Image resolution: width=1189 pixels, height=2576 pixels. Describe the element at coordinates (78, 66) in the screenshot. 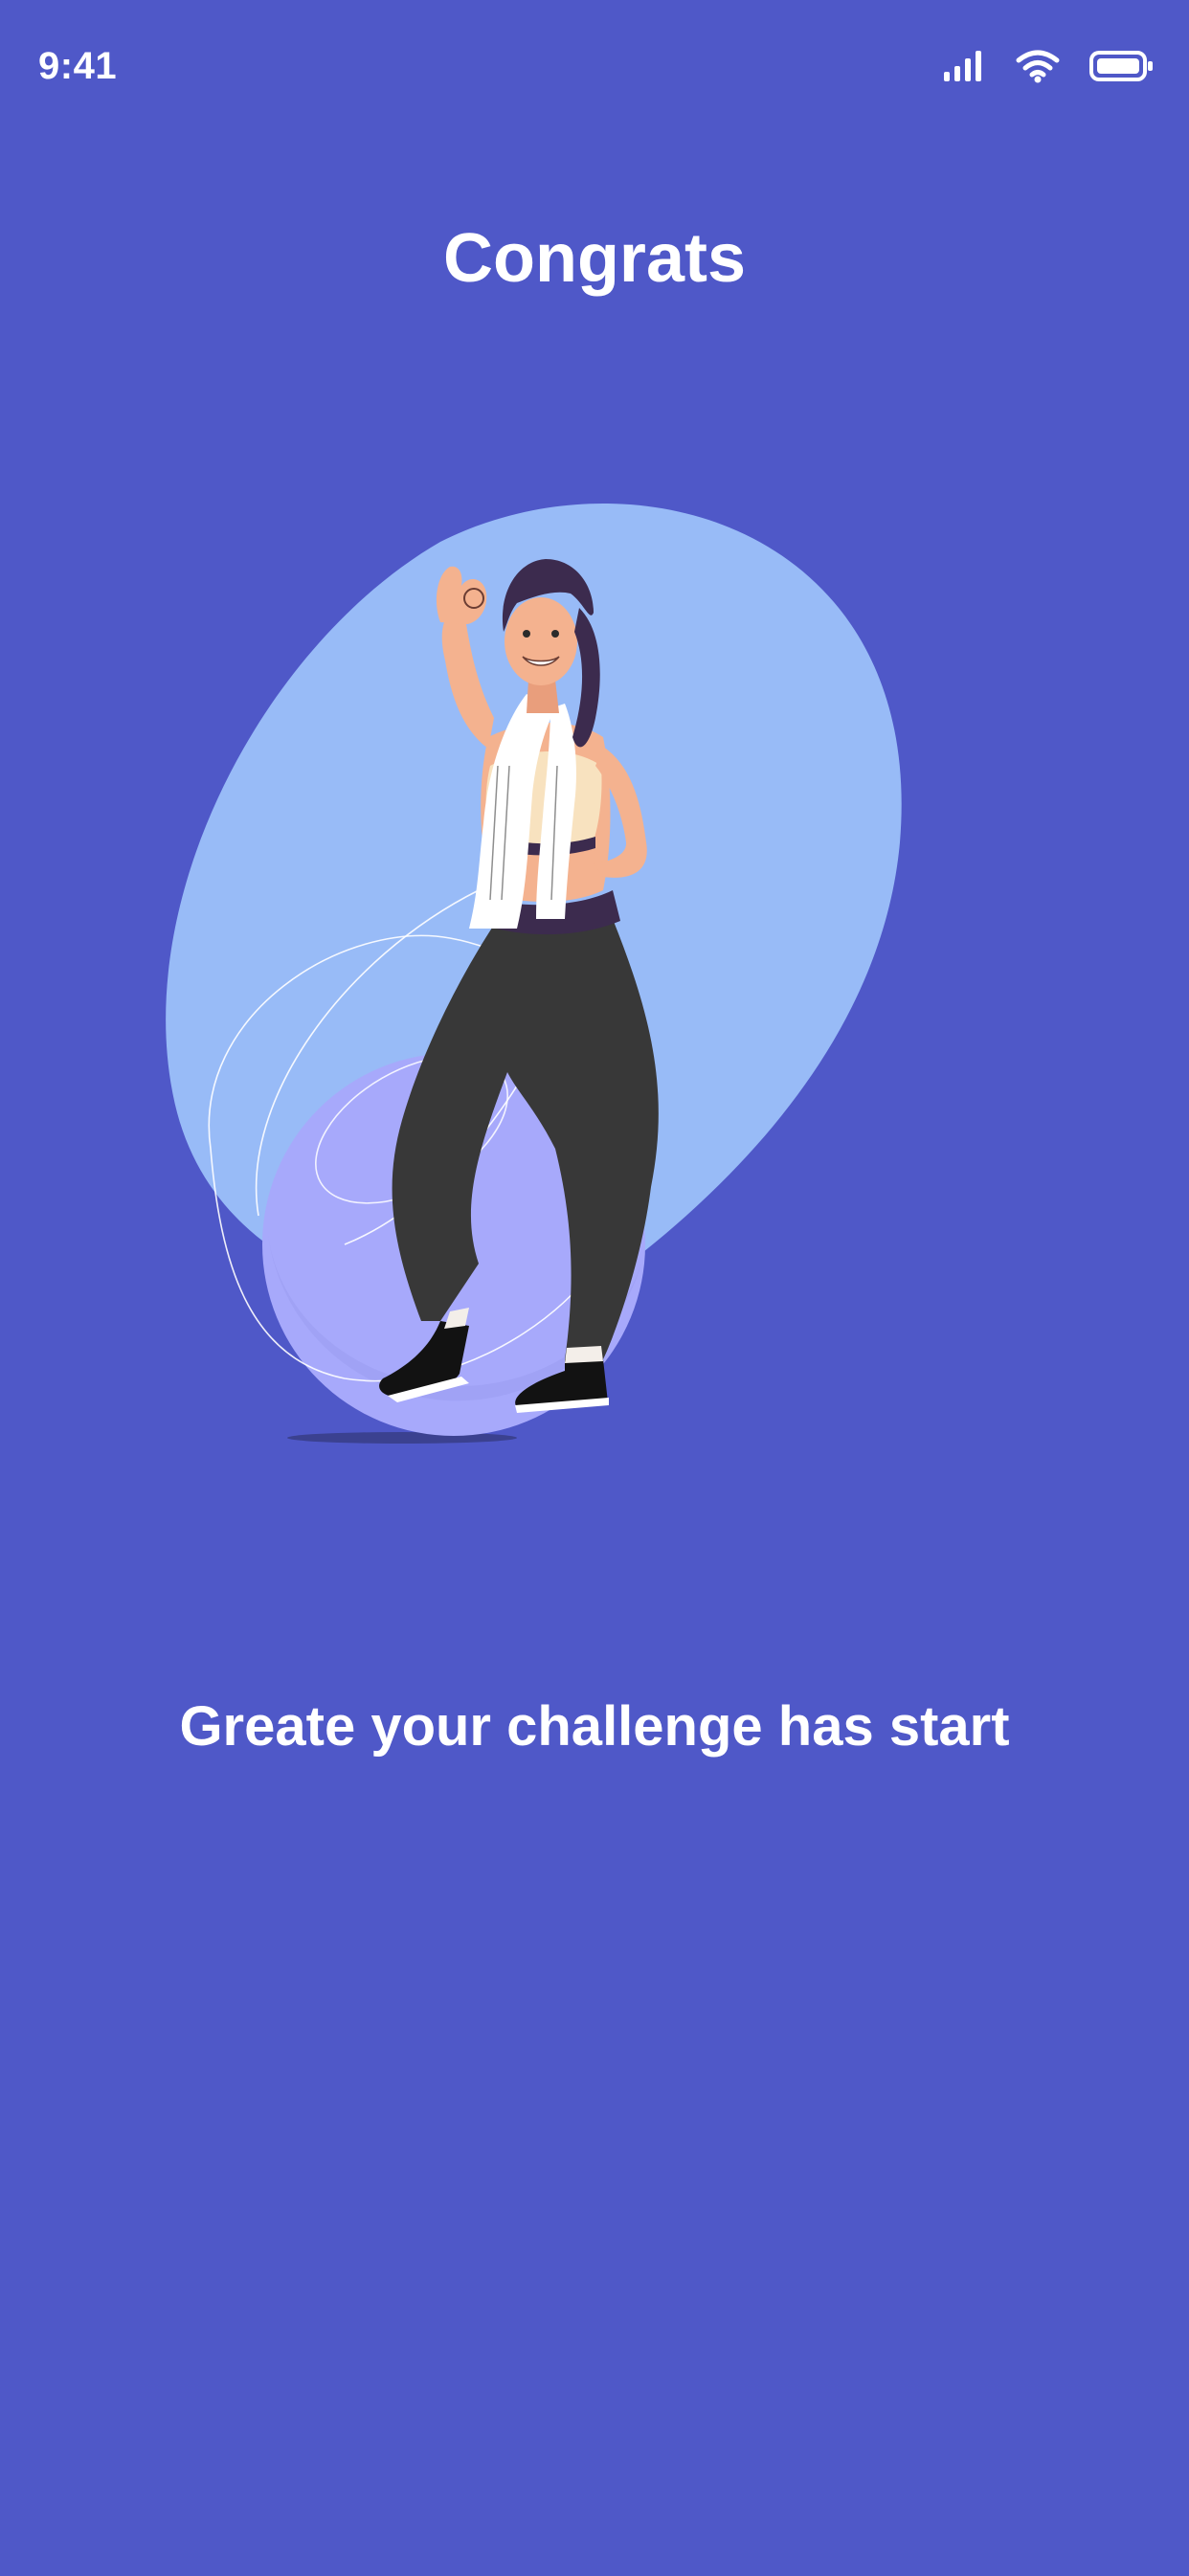

I see `status-time: 9:41` at that location.